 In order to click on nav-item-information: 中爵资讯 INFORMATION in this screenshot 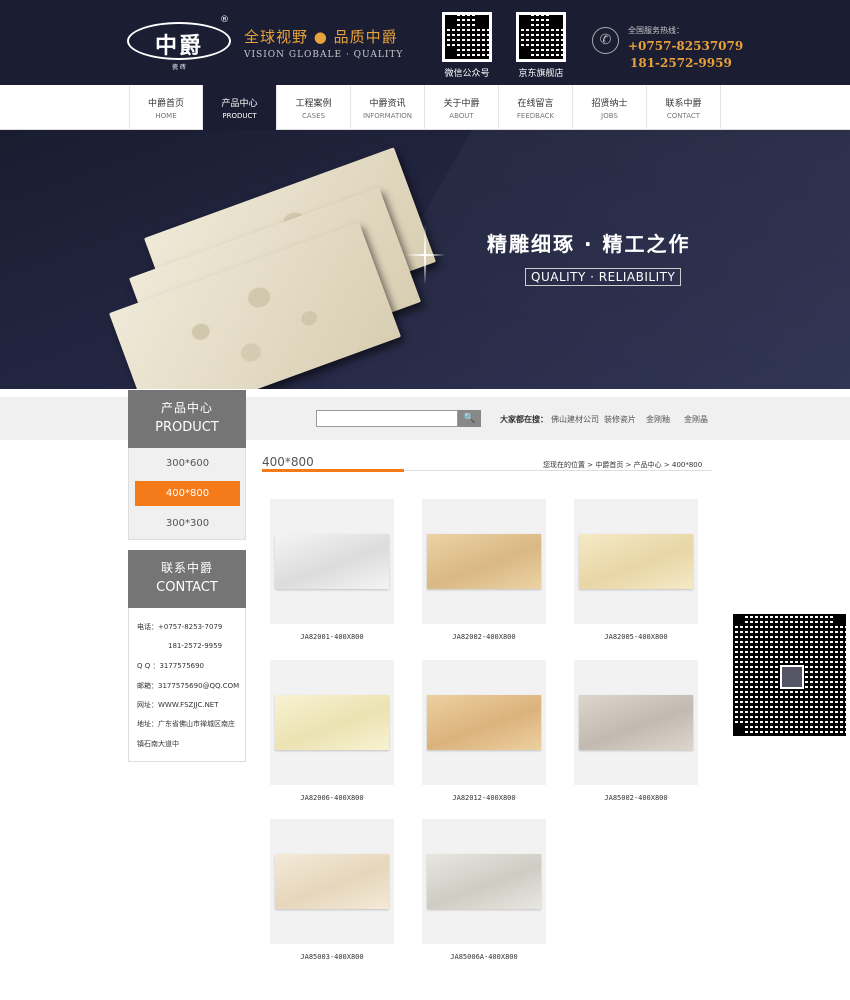, I will do `click(388, 107)`.